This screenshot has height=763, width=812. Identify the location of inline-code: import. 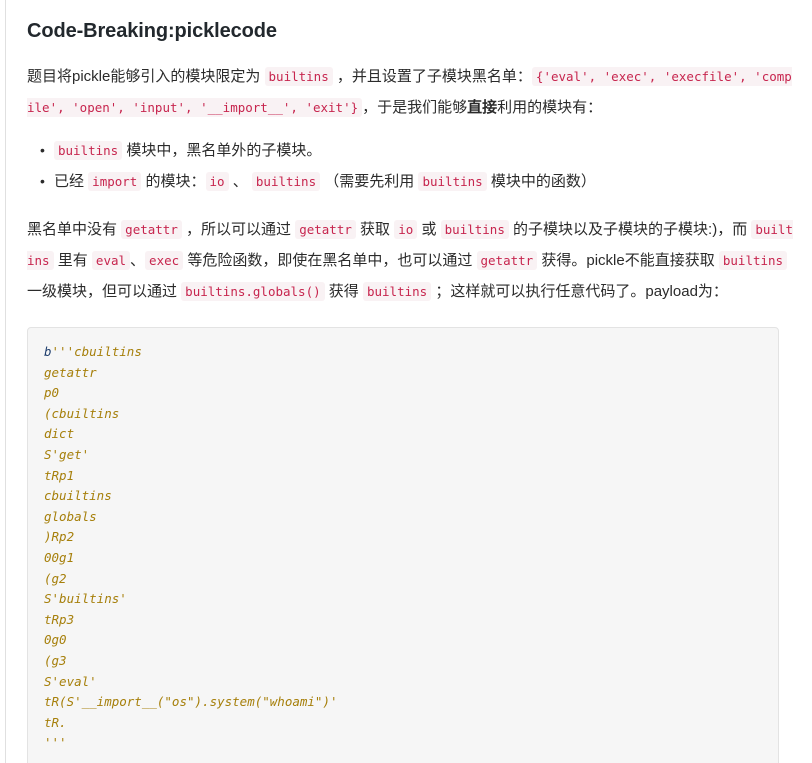
(115, 181).